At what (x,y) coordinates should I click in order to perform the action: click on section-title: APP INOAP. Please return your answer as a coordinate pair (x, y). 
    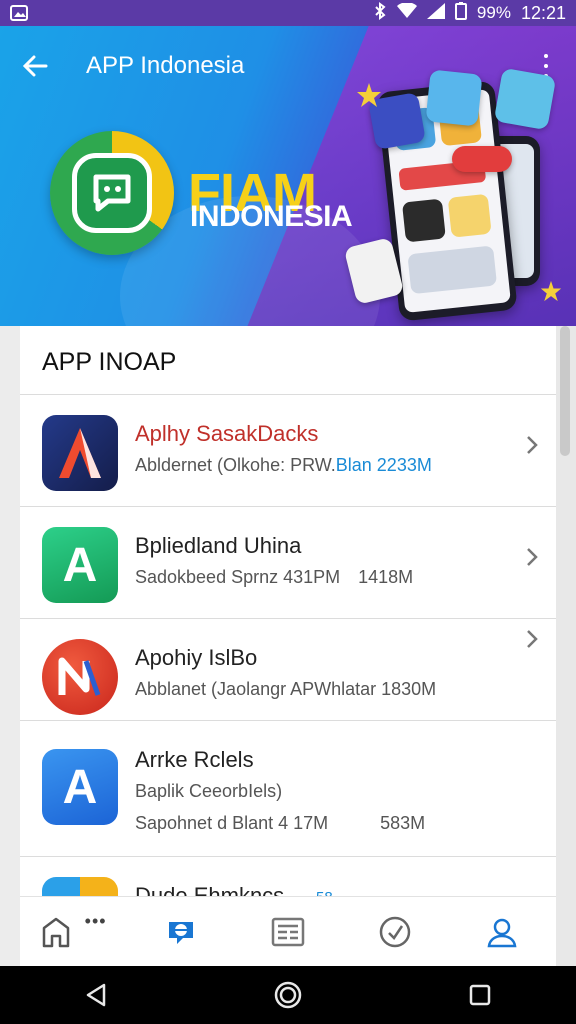
    Looking at the image, I should click on (109, 362).